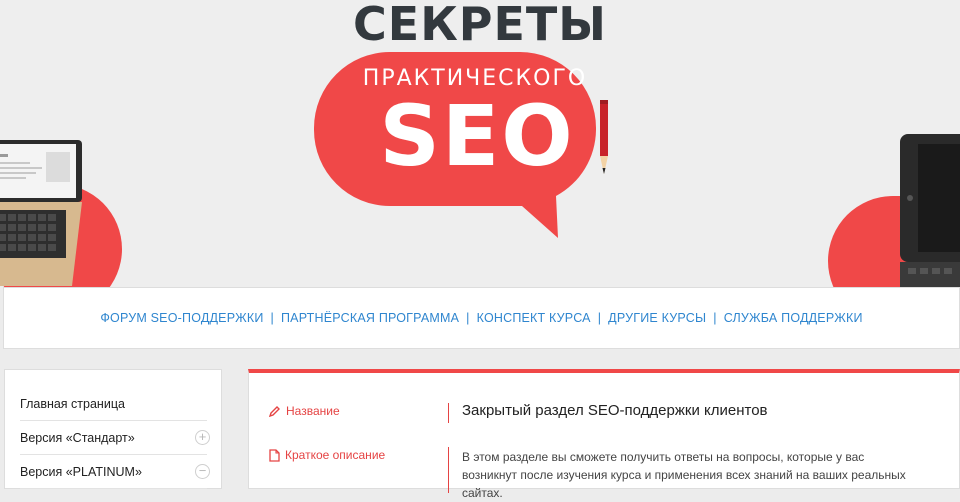 The image size is (960, 502). What do you see at coordinates (793, 318) in the screenshot?
I see `nav-link-support: СЛУЖБА ПОДДЕРЖКИ` at bounding box center [793, 318].